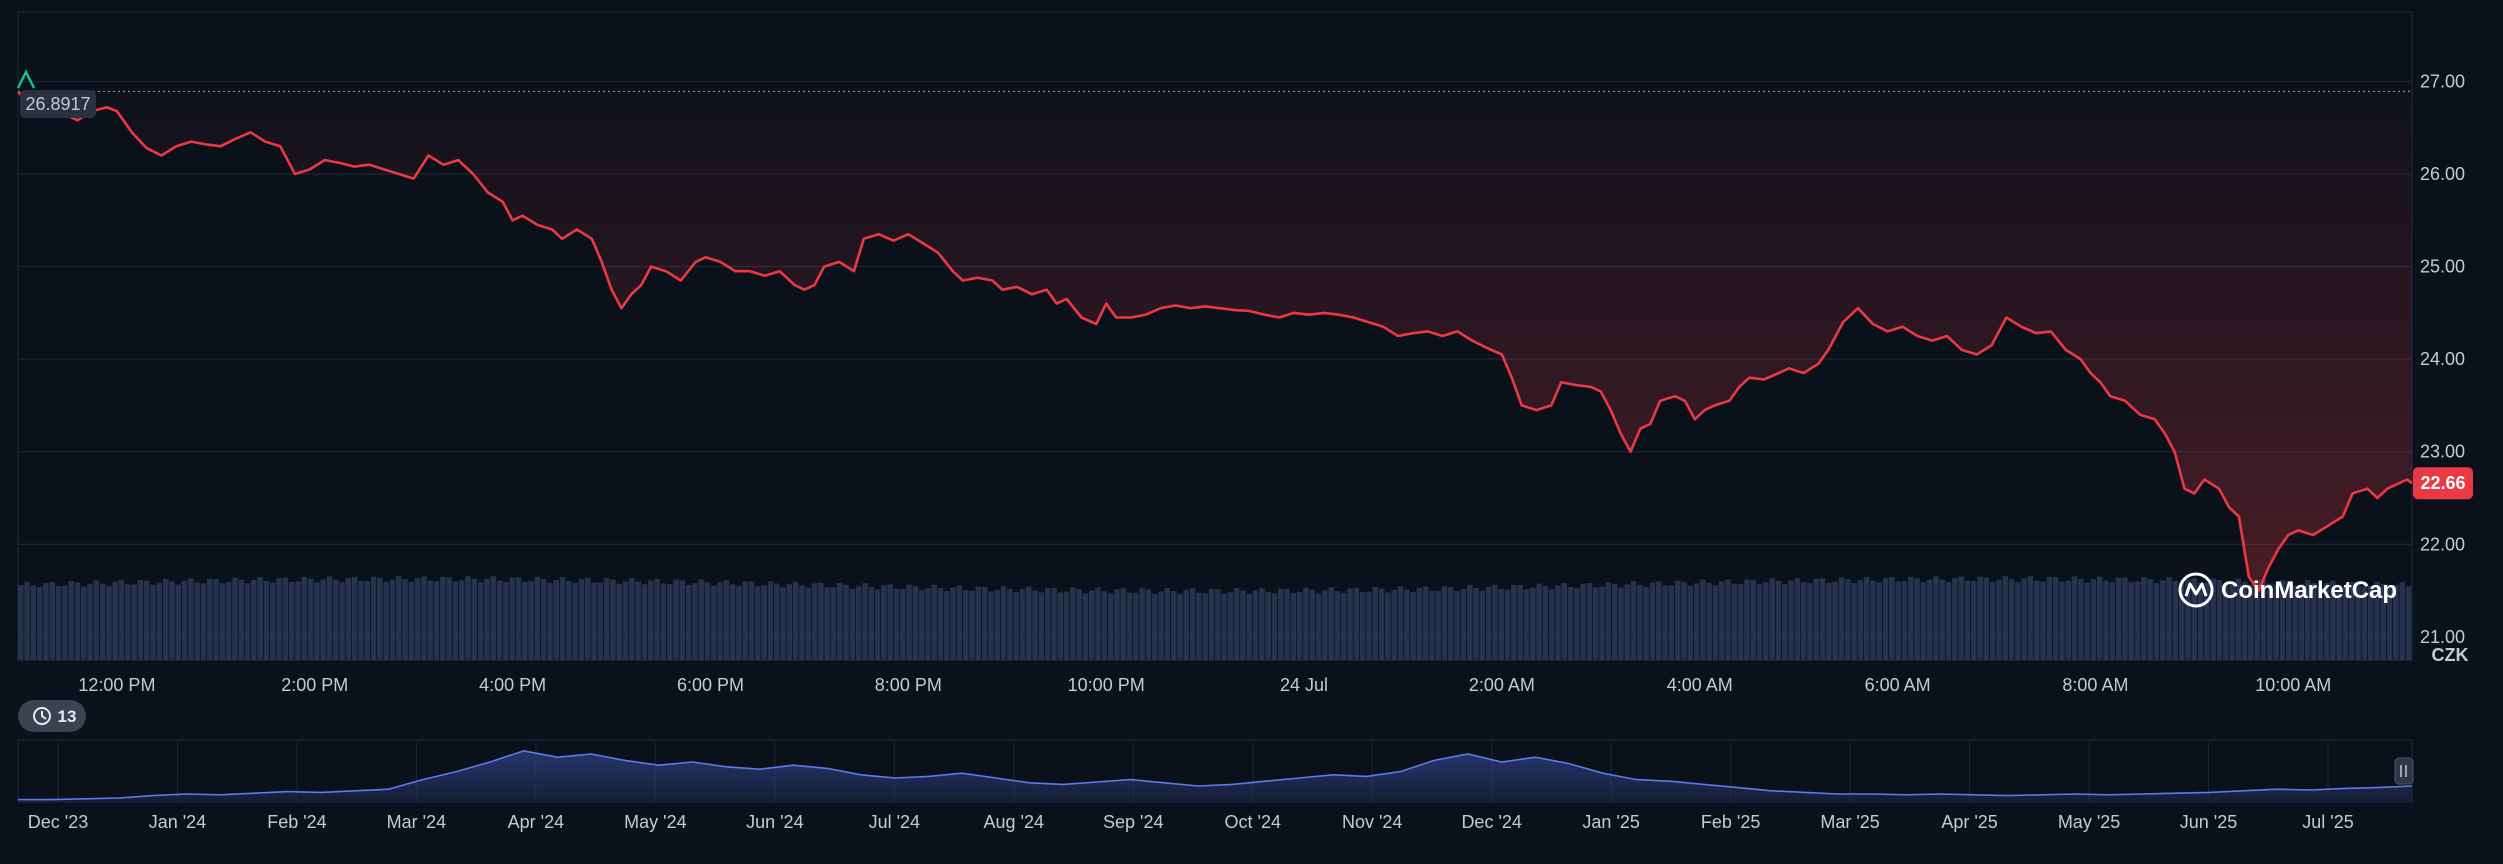  What do you see at coordinates (894, 822) in the screenshot?
I see `navigator-x-tick-label: Jul '24` at bounding box center [894, 822].